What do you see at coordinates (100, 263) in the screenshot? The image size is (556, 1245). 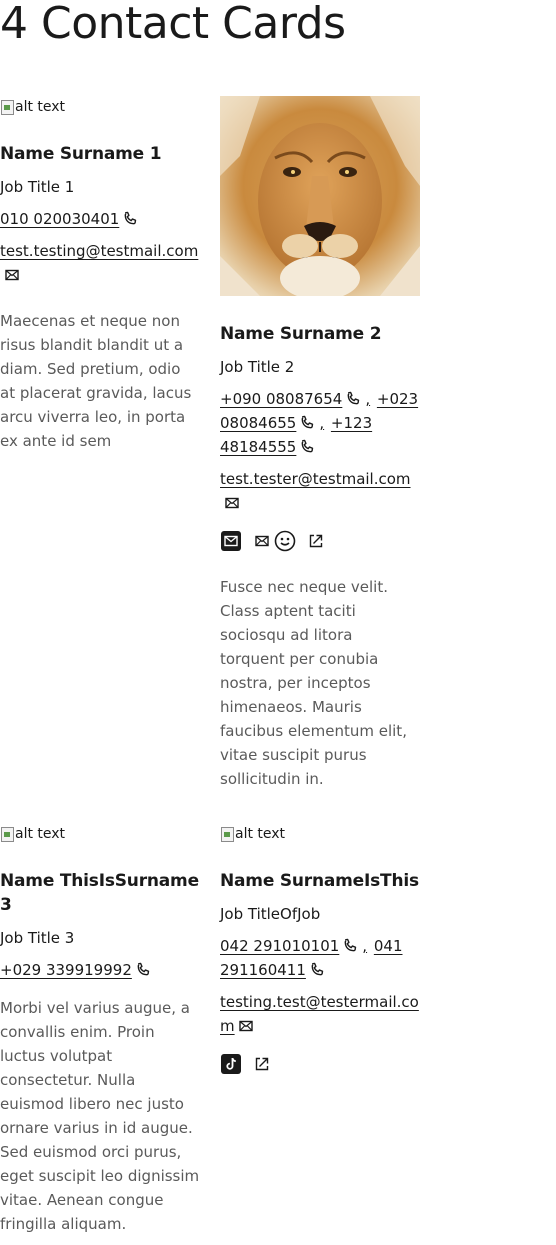 I see `email-line: test.testing@testmail.com` at bounding box center [100, 263].